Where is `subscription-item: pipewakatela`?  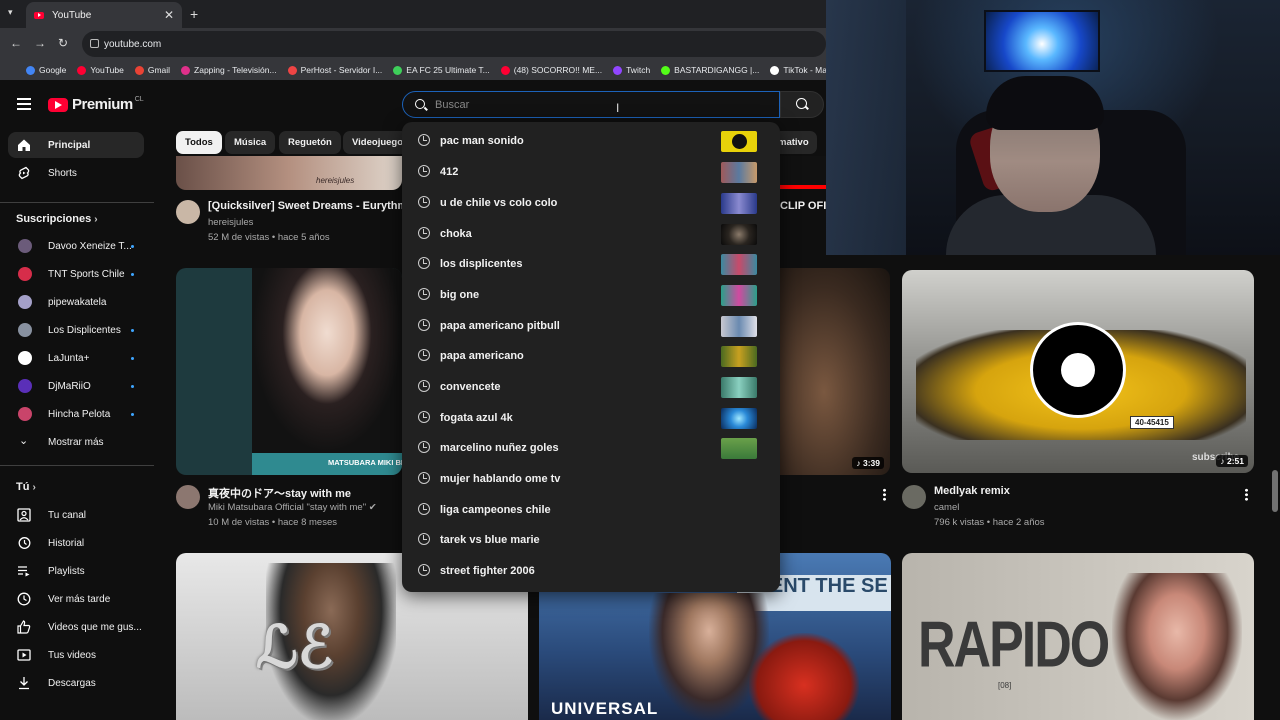 subscription-item: pipewakatela is located at coordinates (76, 302).